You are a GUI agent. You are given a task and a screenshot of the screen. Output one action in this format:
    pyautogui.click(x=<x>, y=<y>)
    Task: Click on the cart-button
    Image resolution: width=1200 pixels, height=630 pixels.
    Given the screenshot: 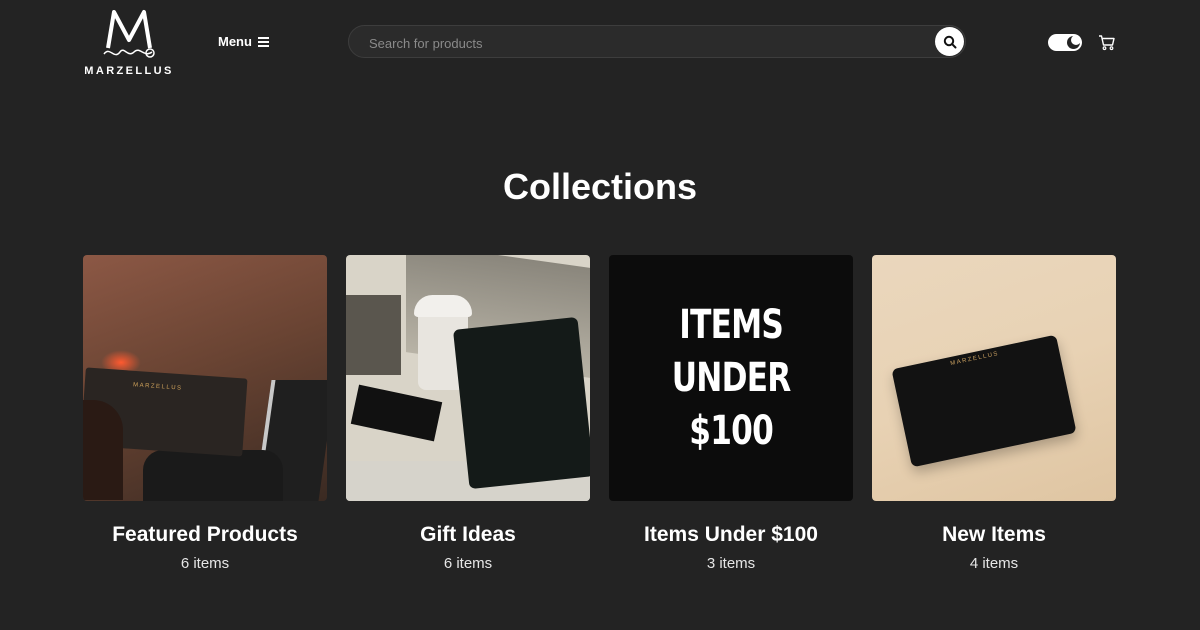 What is the action you would take?
    pyautogui.click(x=1107, y=45)
    